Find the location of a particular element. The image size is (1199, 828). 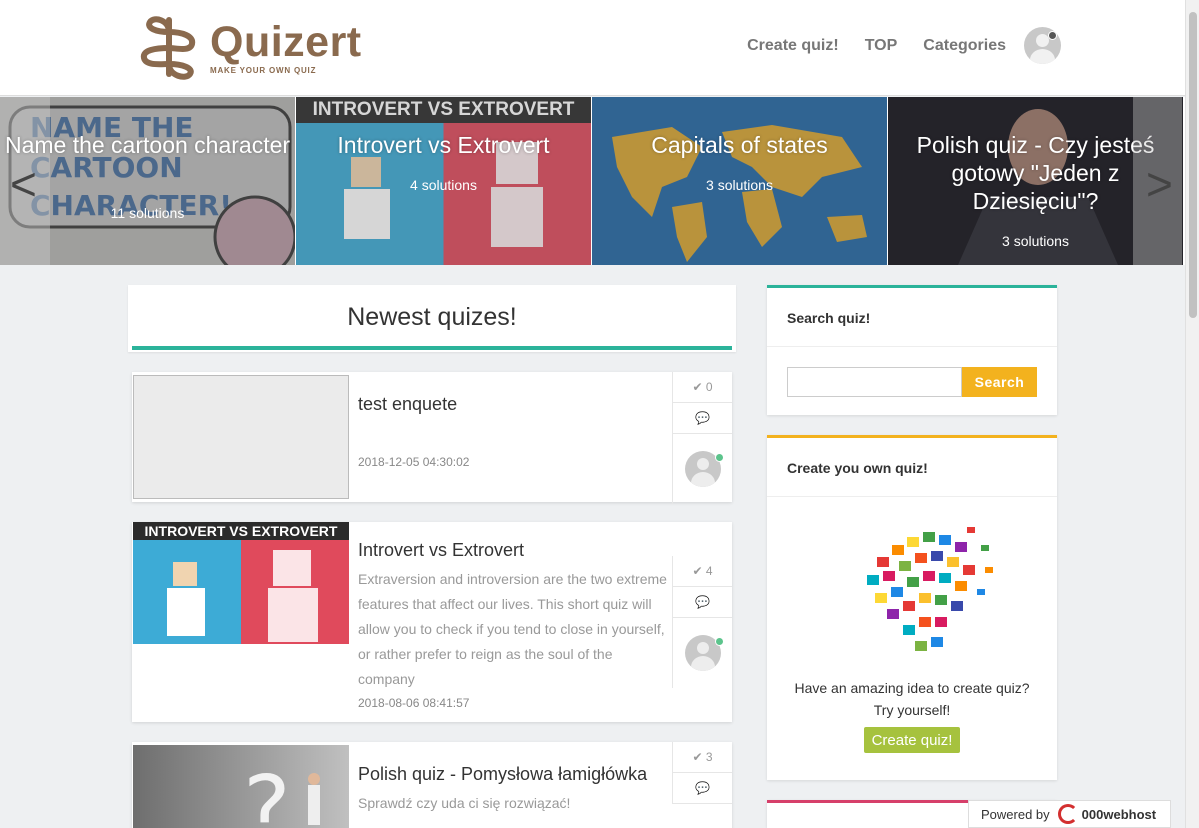

quiz-thumbnail: INTROVERT VS EXTROVERT is located at coordinates (241, 583).